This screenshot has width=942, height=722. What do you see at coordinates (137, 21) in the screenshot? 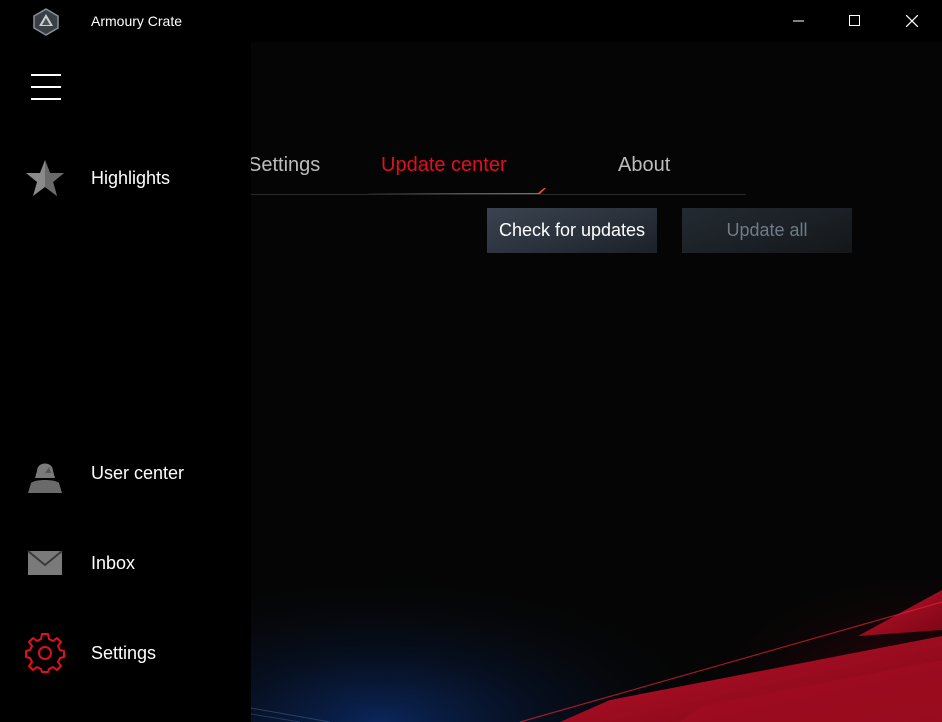
I see `window-title: Armoury Crate` at bounding box center [137, 21].